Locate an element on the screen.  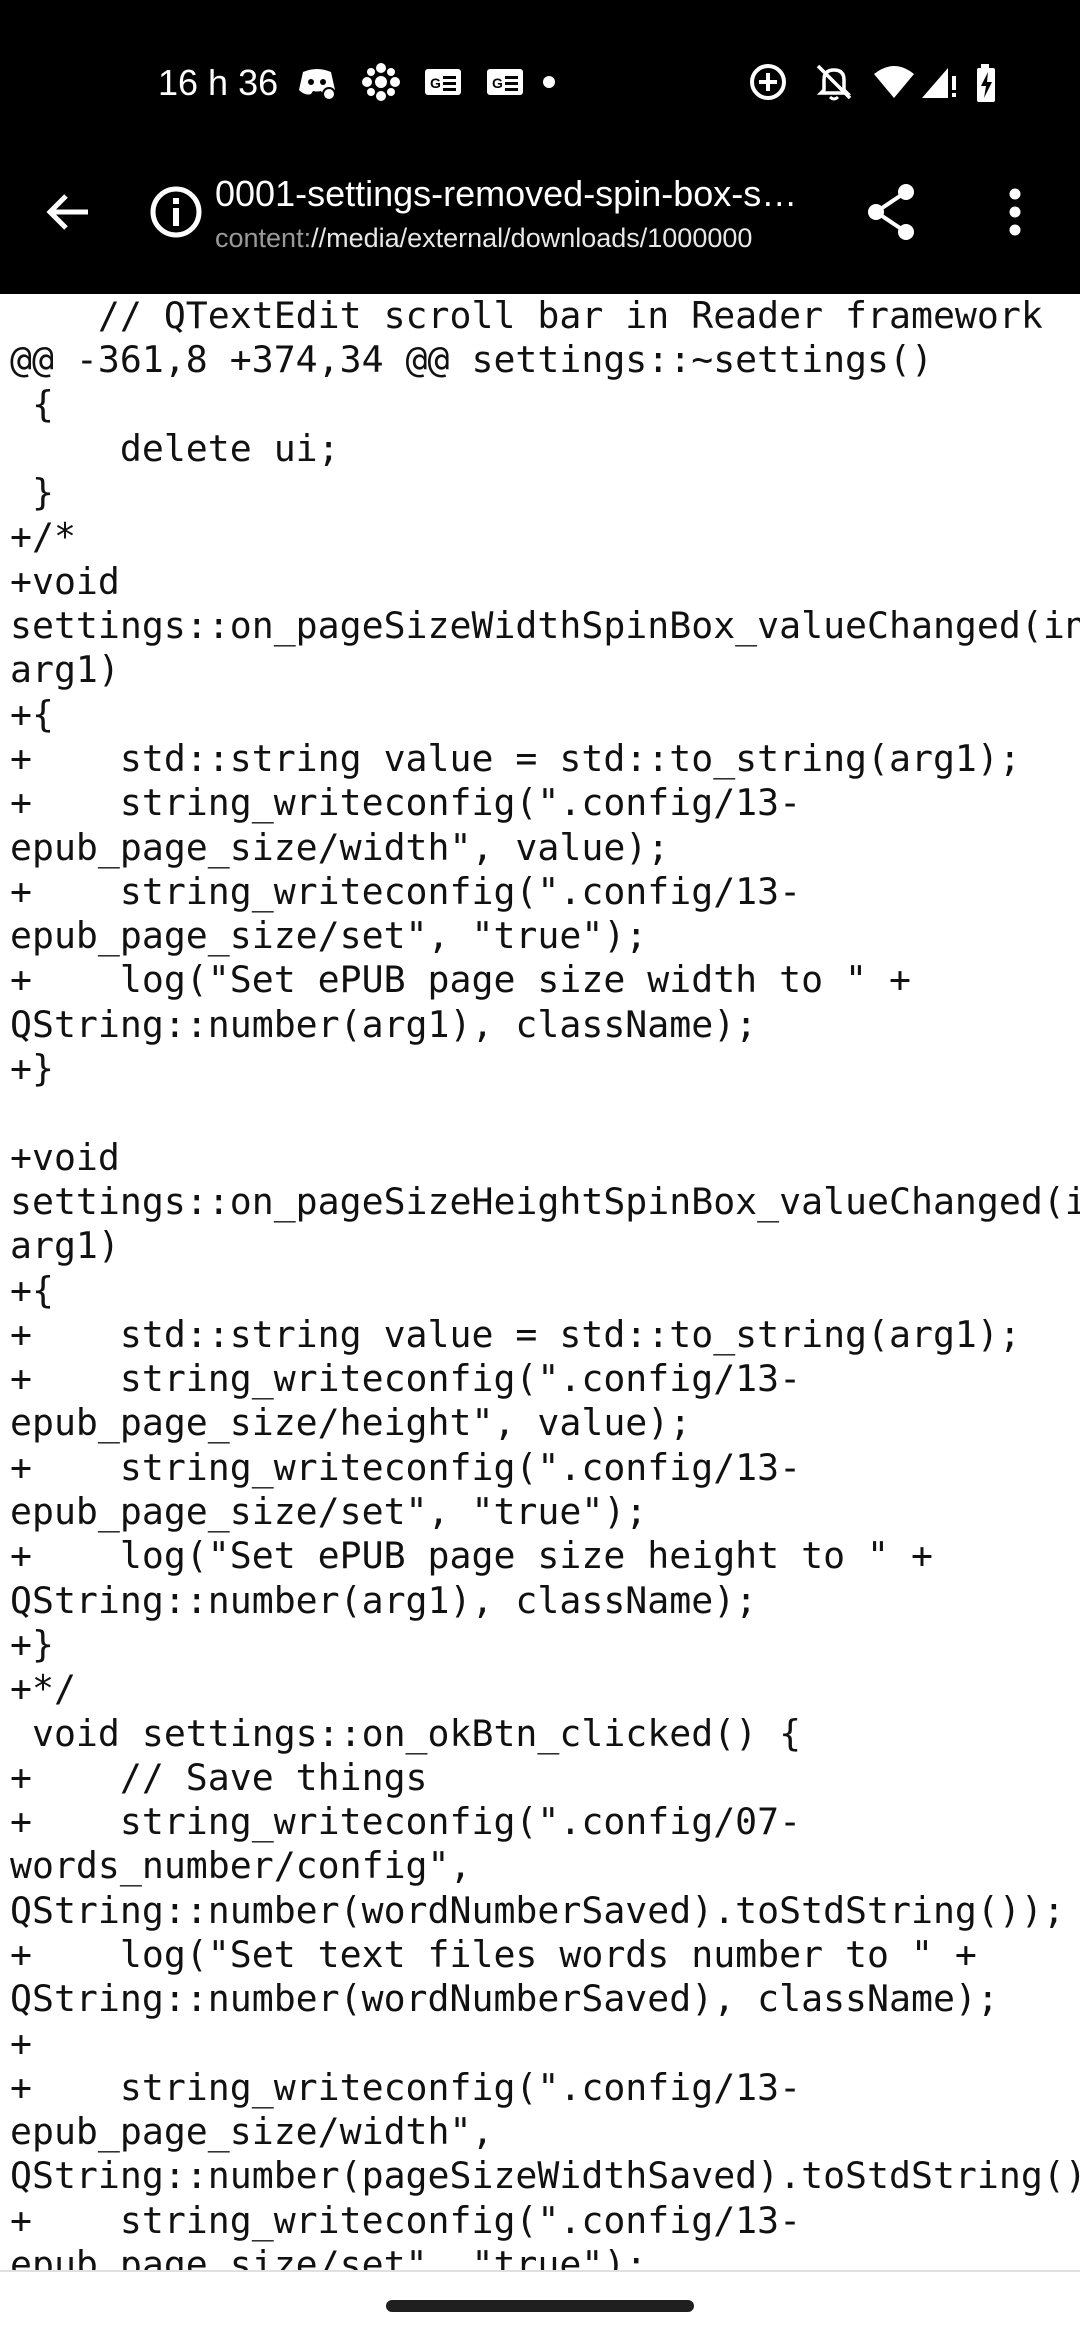
wifi-icon is located at coordinates (894, 82).